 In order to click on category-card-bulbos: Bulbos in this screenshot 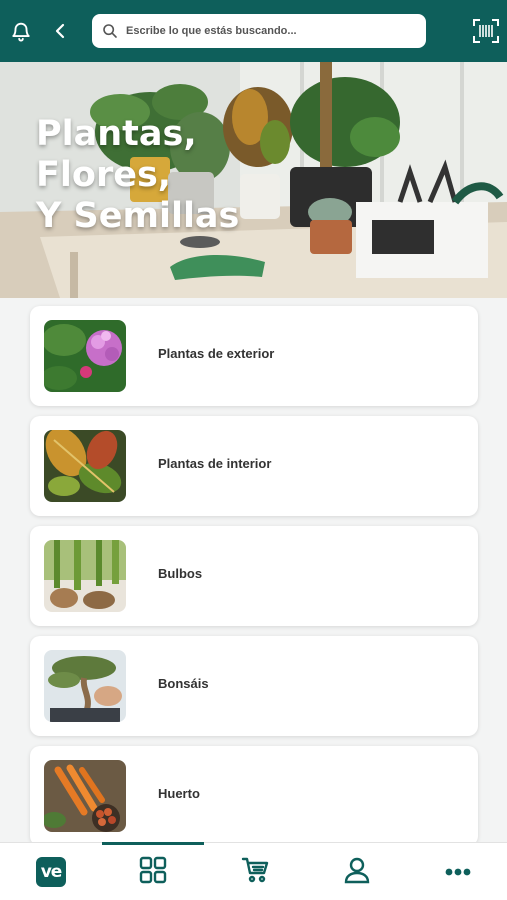, I will do `click(254, 576)`.